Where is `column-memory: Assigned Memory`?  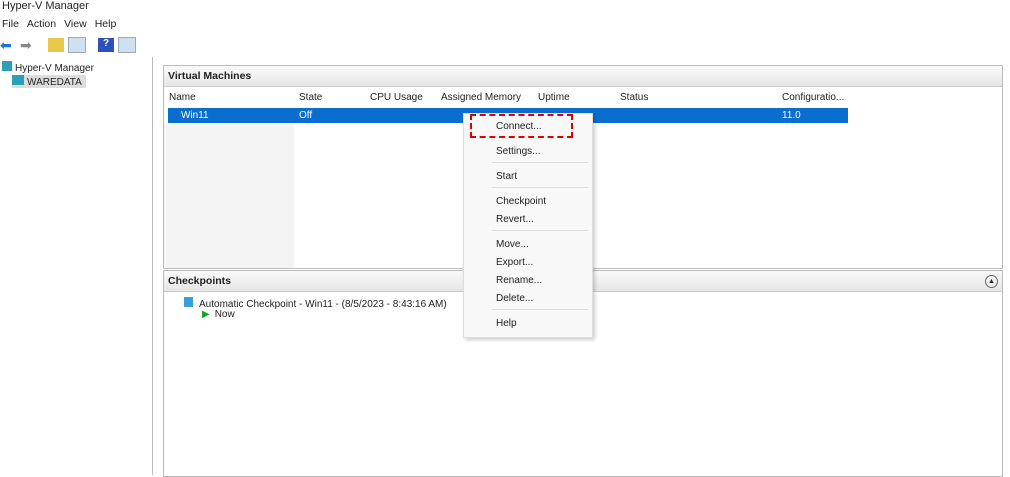
column-memory: Assigned Memory is located at coordinates (481, 97).